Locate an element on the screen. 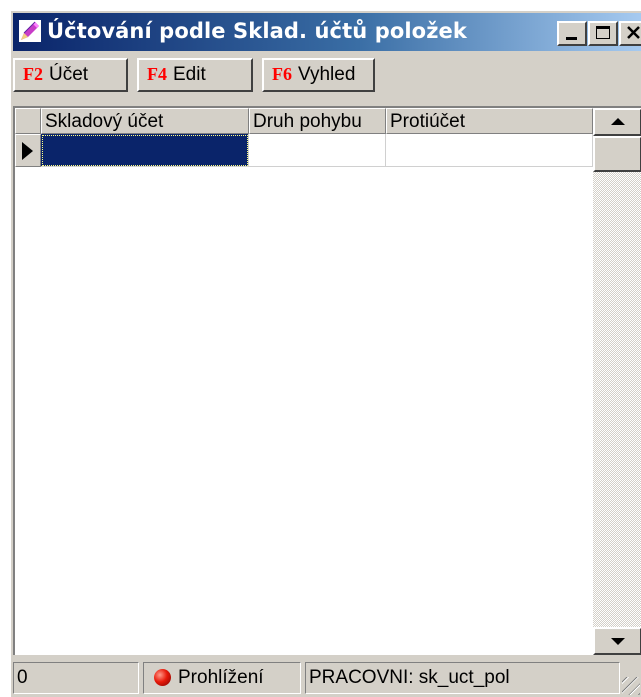 Image resolution: width=641 pixels, height=697 pixels. status-bar: 0 Prohlížení PRACOVNI: sk_uct_pol is located at coordinates (327, 678).